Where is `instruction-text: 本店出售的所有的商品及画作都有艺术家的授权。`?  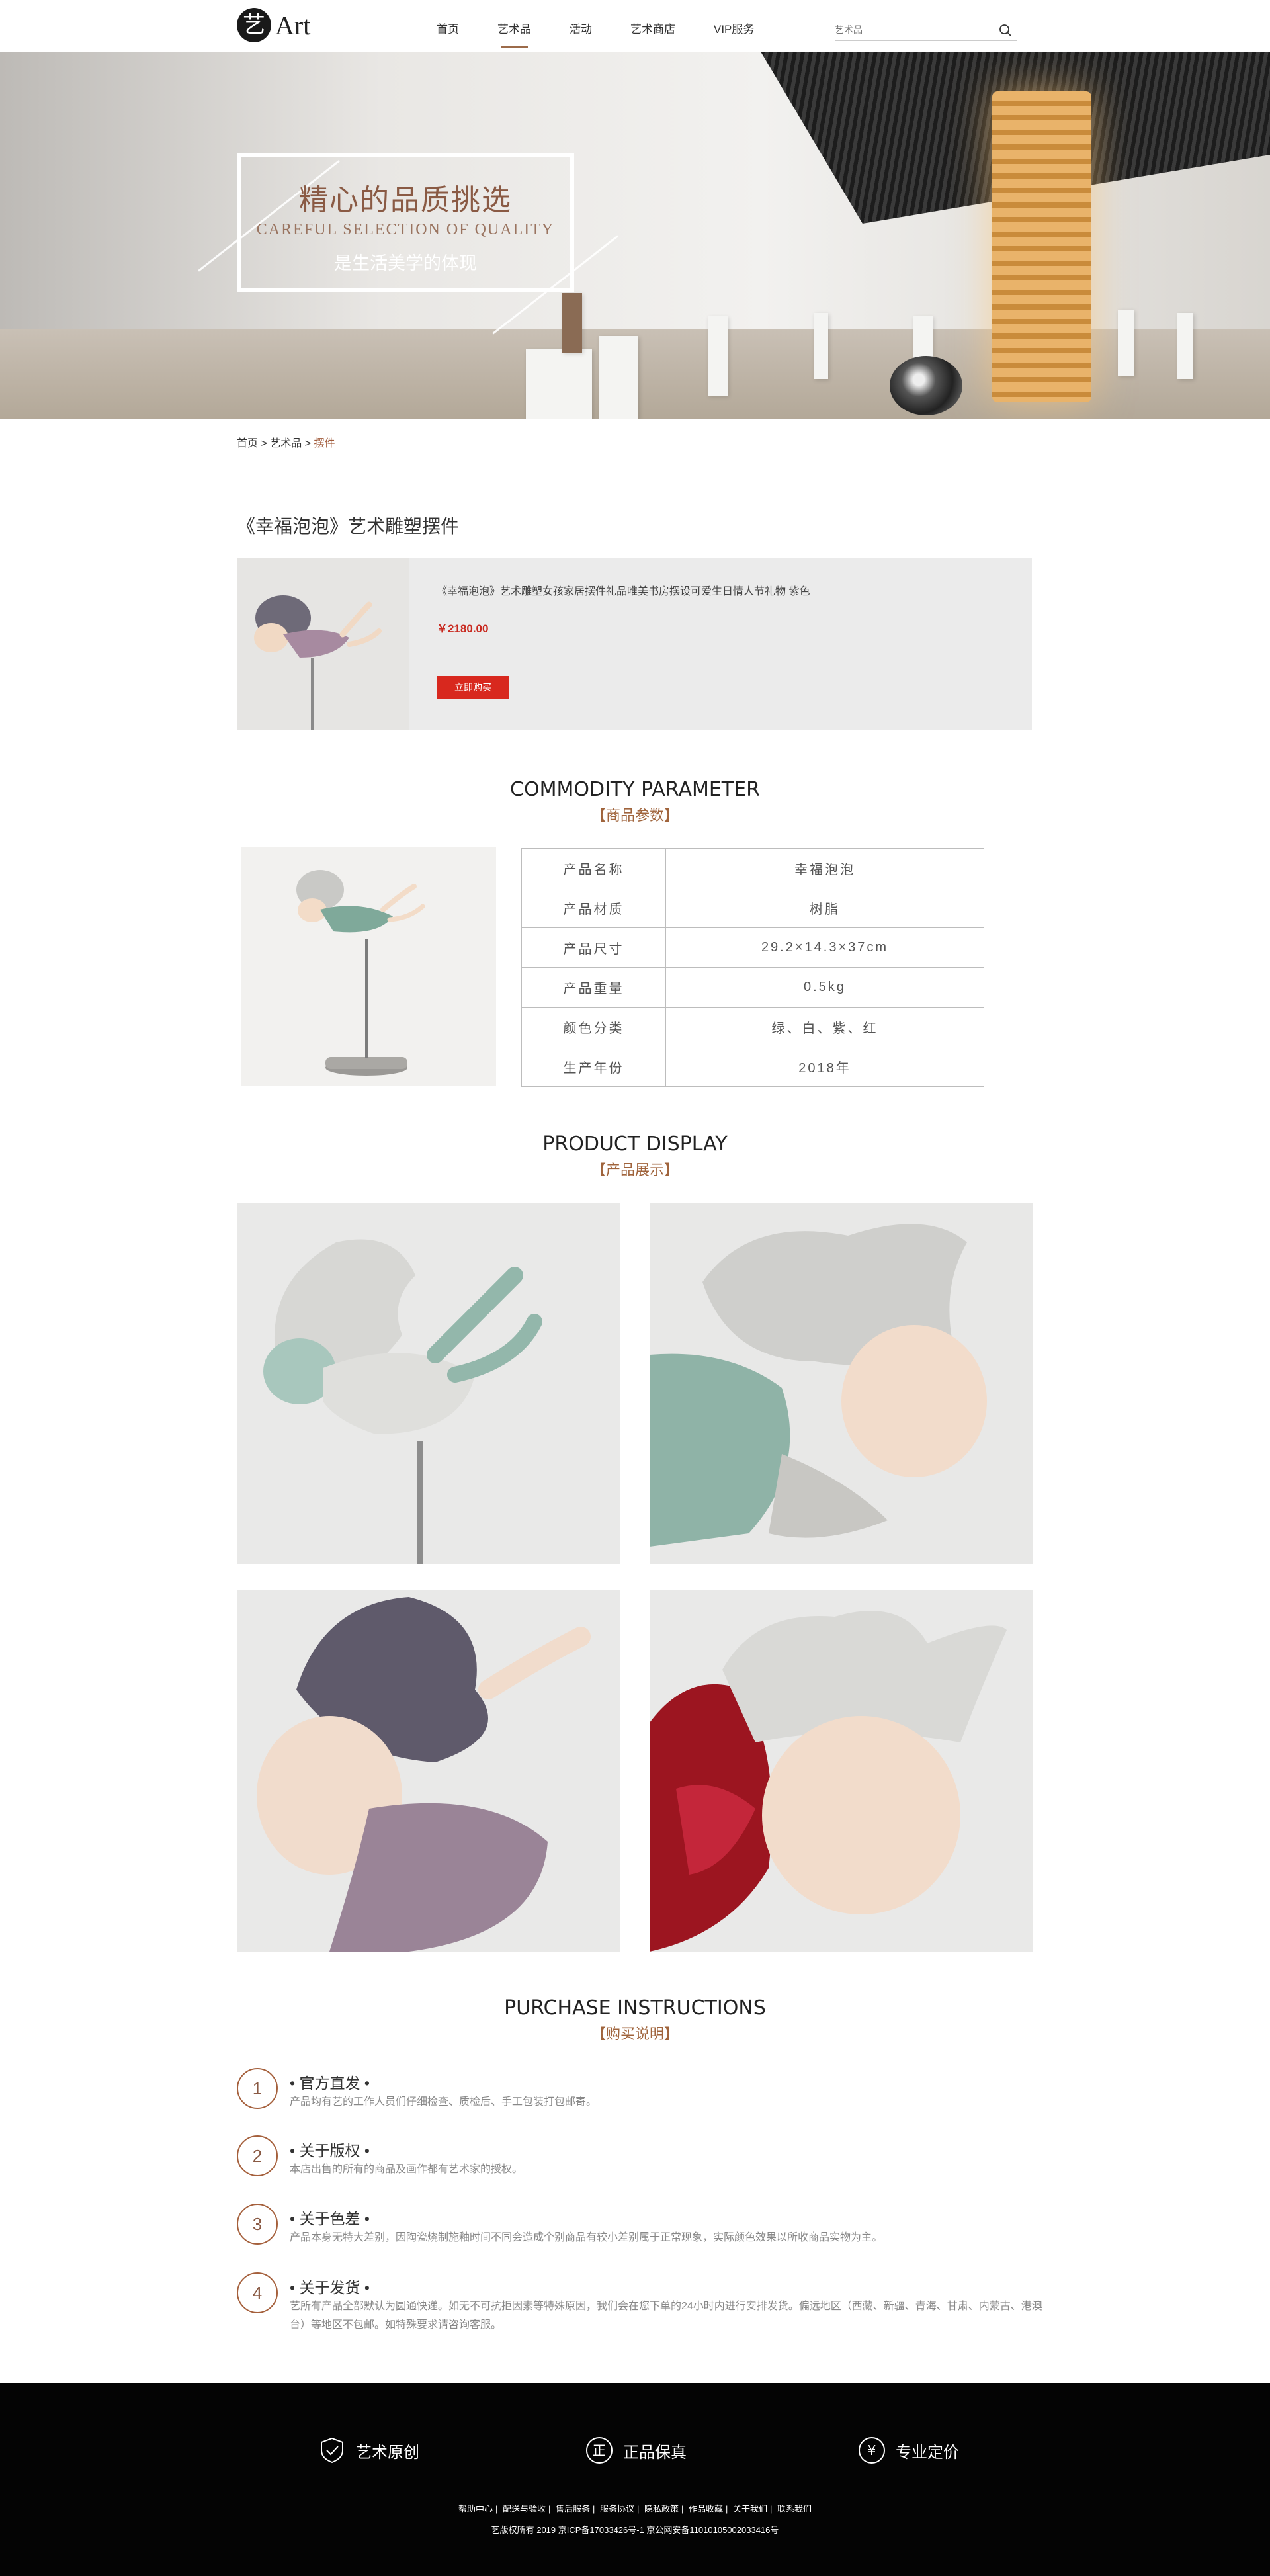
instruction-text: 本店出售的所有的商品及画作都有艺术家的授权。 is located at coordinates (406, 2169).